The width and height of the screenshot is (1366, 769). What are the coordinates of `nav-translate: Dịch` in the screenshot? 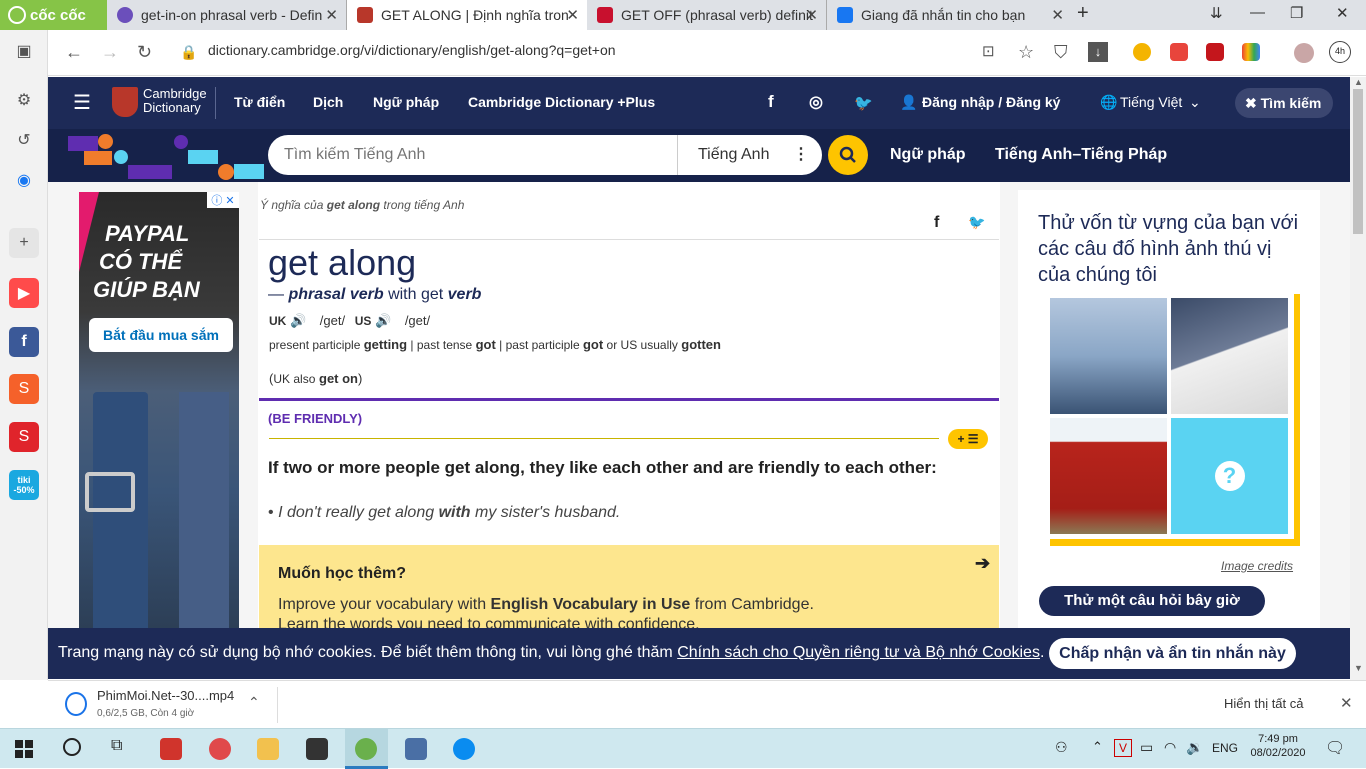 It's located at (328, 102).